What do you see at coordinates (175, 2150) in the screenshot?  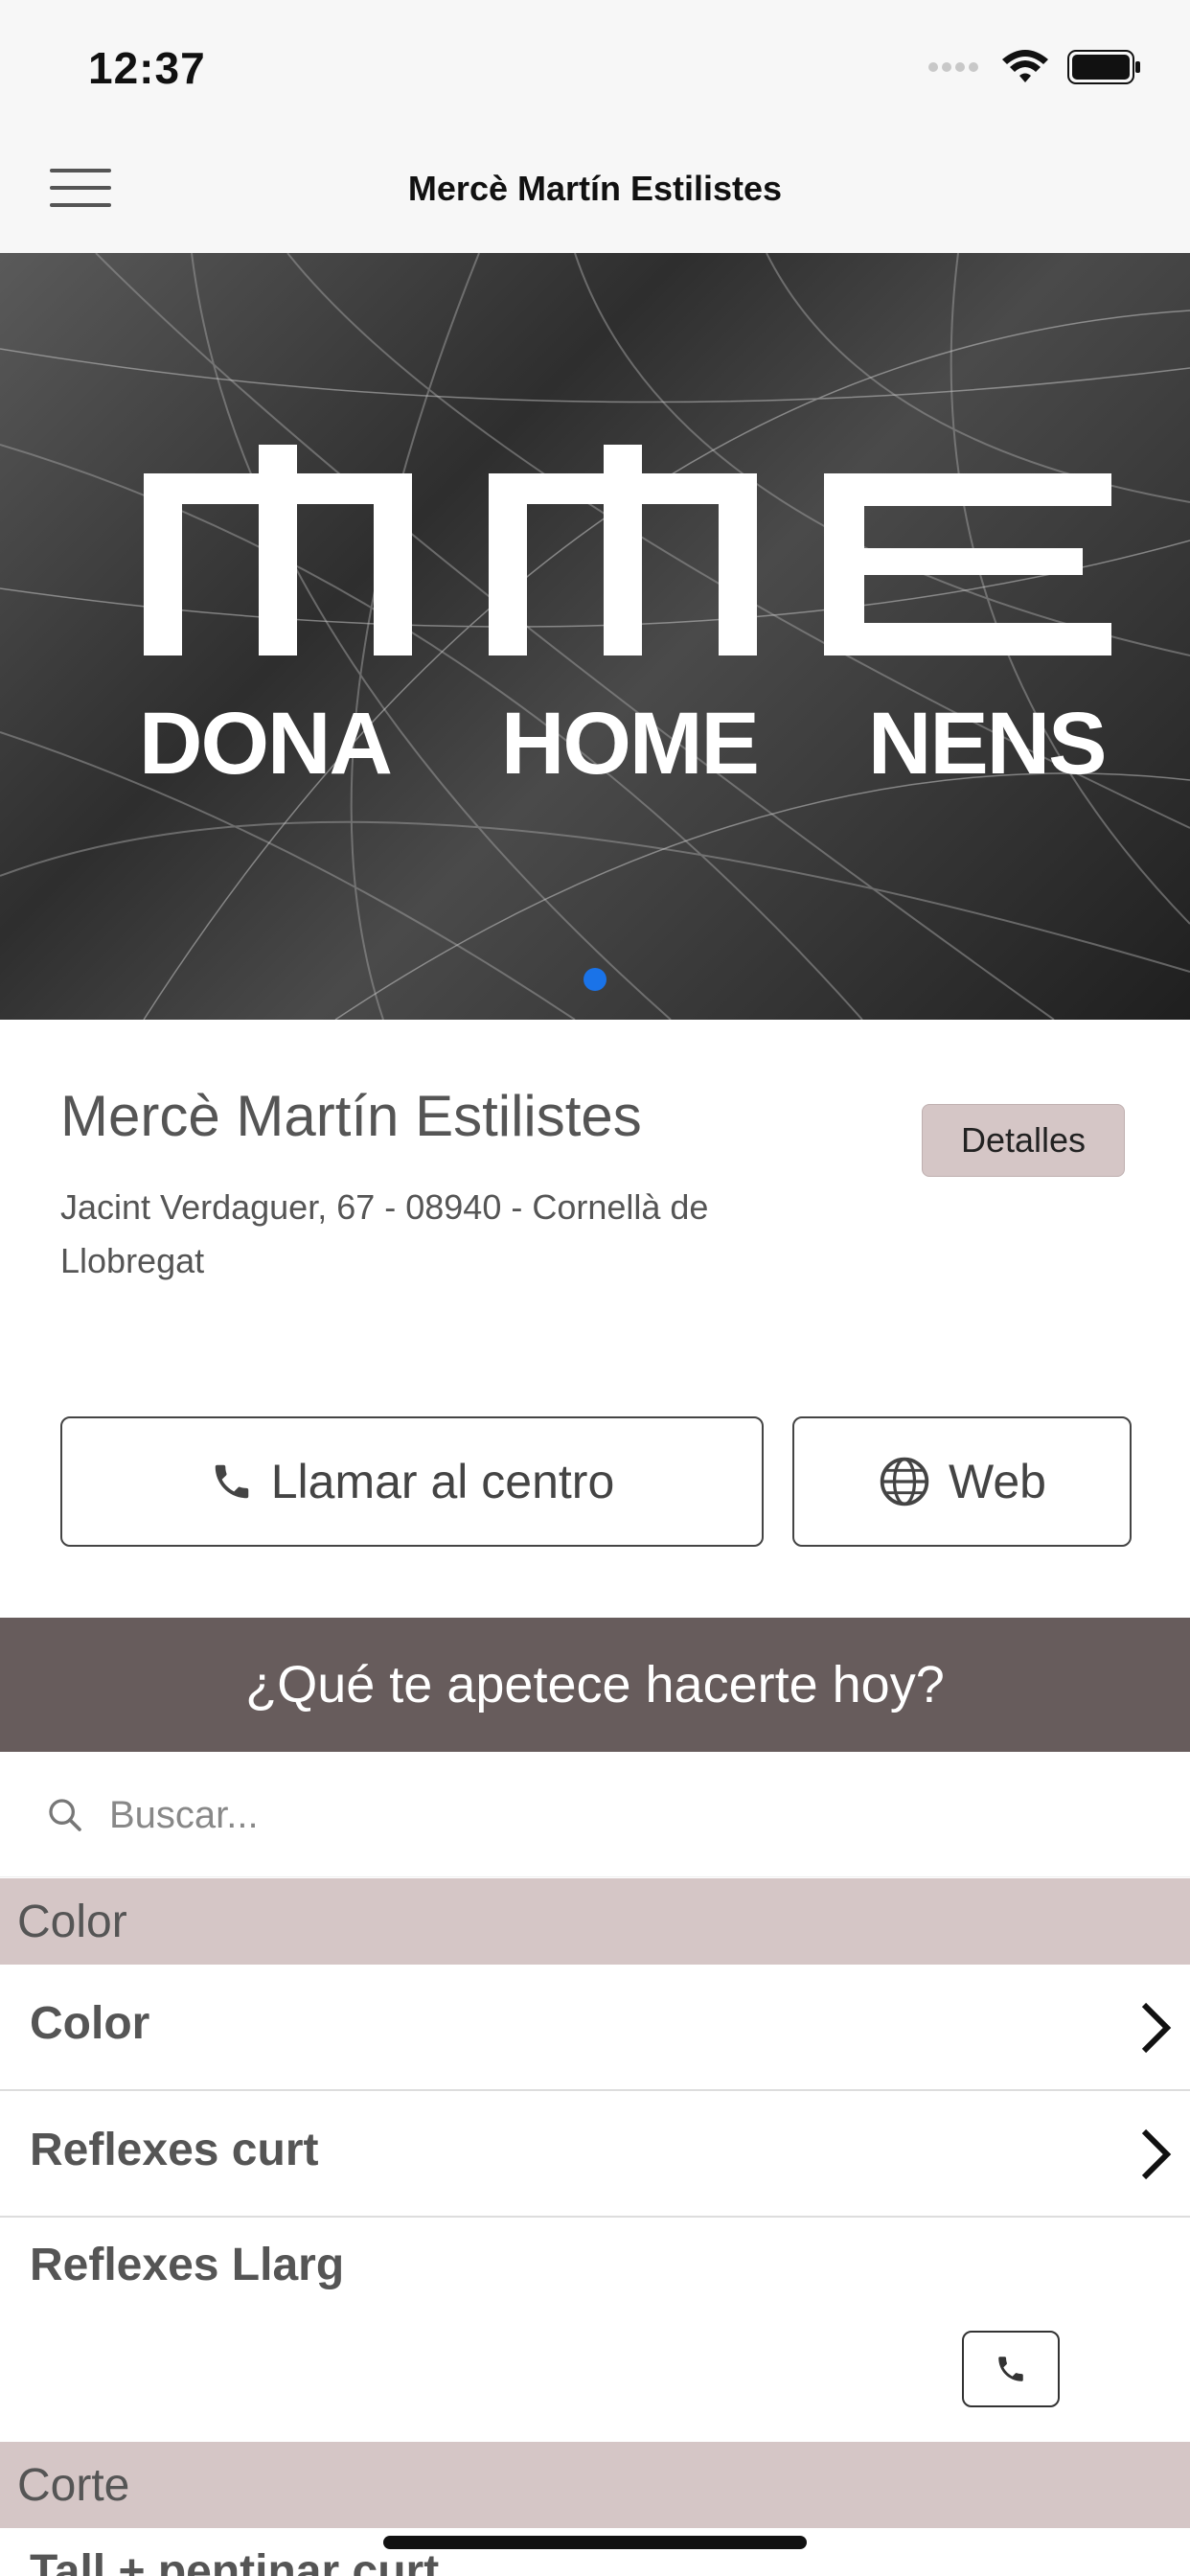 I see `list-item-label: Reflexes curt` at bounding box center [175, 2150].